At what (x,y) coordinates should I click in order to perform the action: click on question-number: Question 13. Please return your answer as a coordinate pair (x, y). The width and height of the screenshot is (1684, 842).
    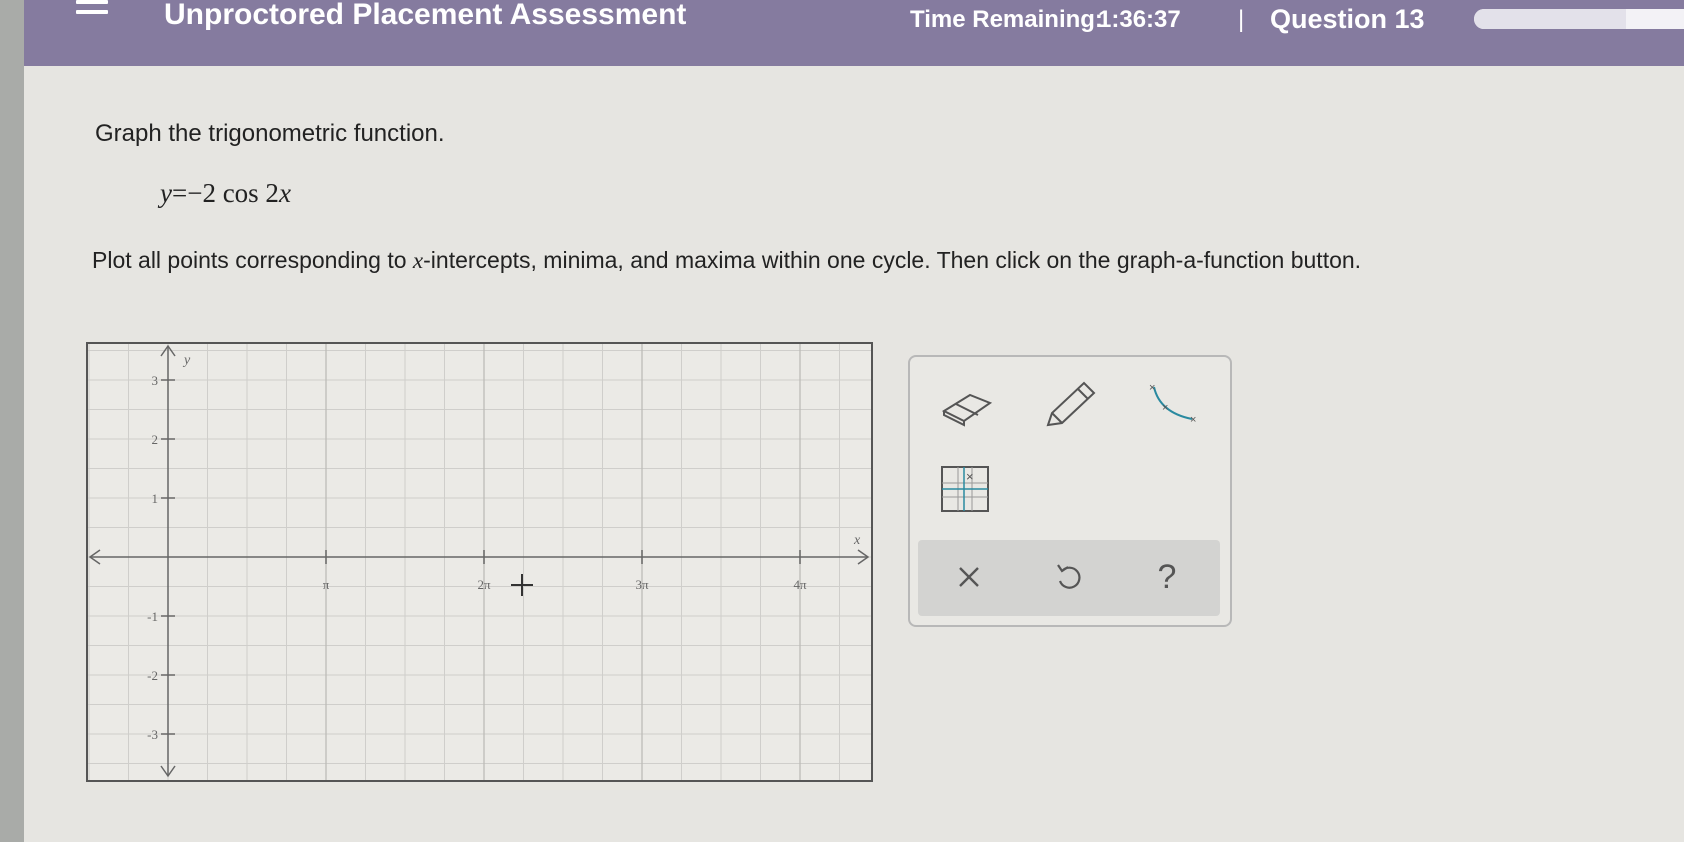
    Looking at the image, I should click on (1347, 19).